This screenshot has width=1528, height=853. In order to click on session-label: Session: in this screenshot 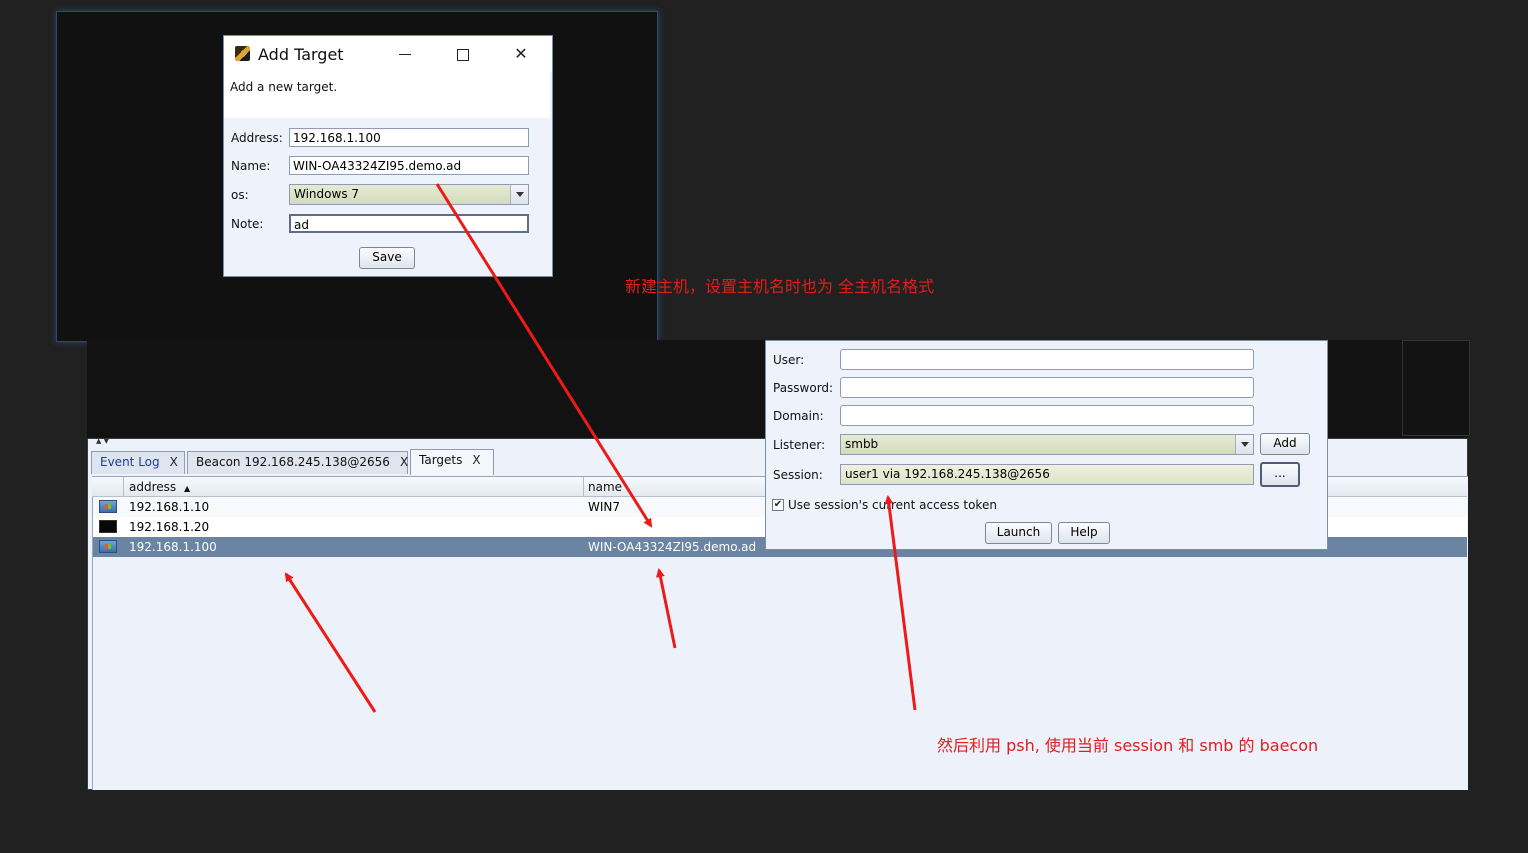, I will do `click(798, 475)`.